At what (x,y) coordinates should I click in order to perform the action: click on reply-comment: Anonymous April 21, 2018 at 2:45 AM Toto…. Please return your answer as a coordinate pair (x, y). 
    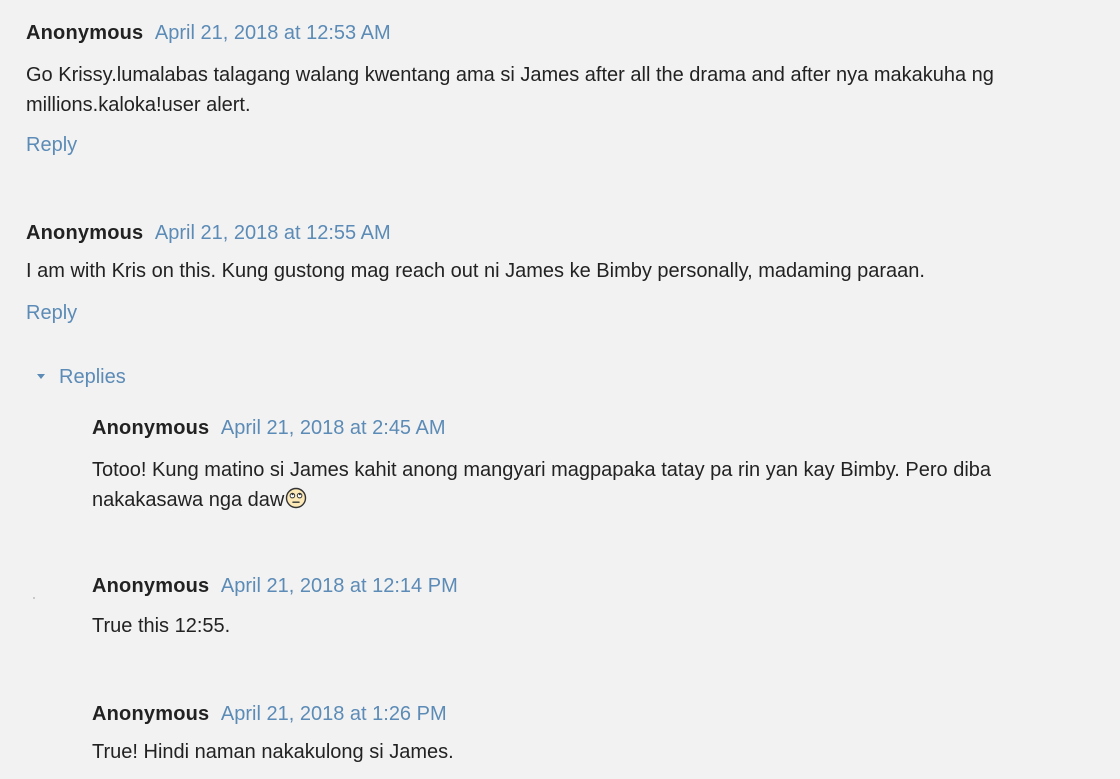
    Looking at the image, I should click on (597, 465).